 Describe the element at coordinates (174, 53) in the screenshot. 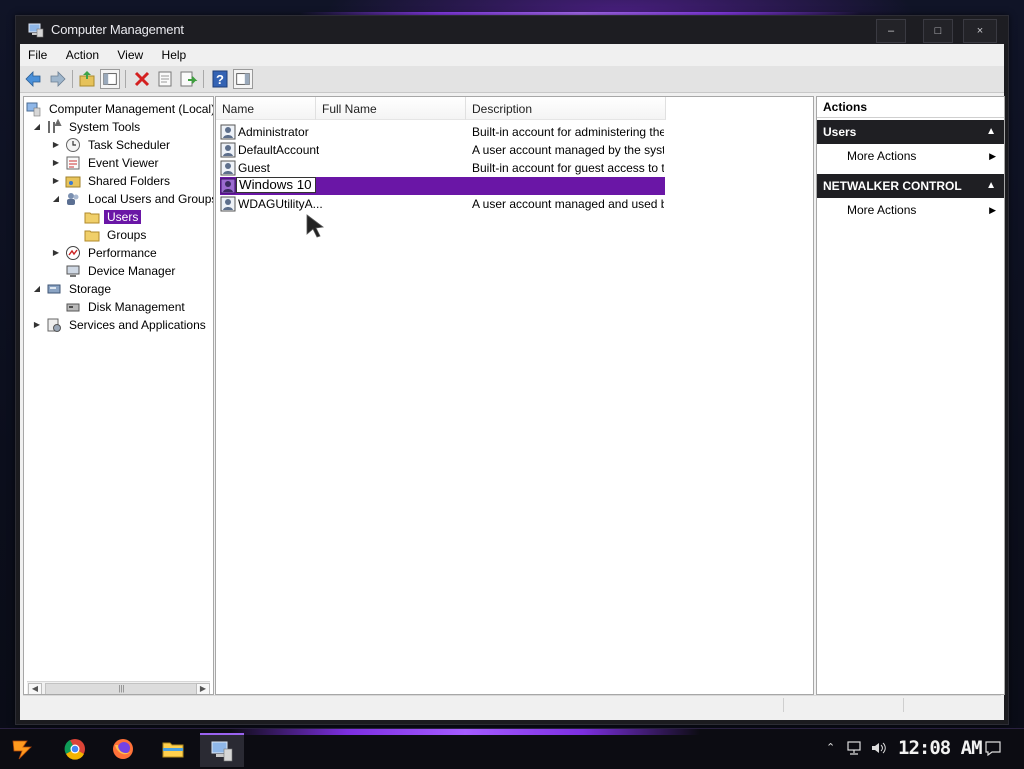

I see `menu-help: Help` at that location.